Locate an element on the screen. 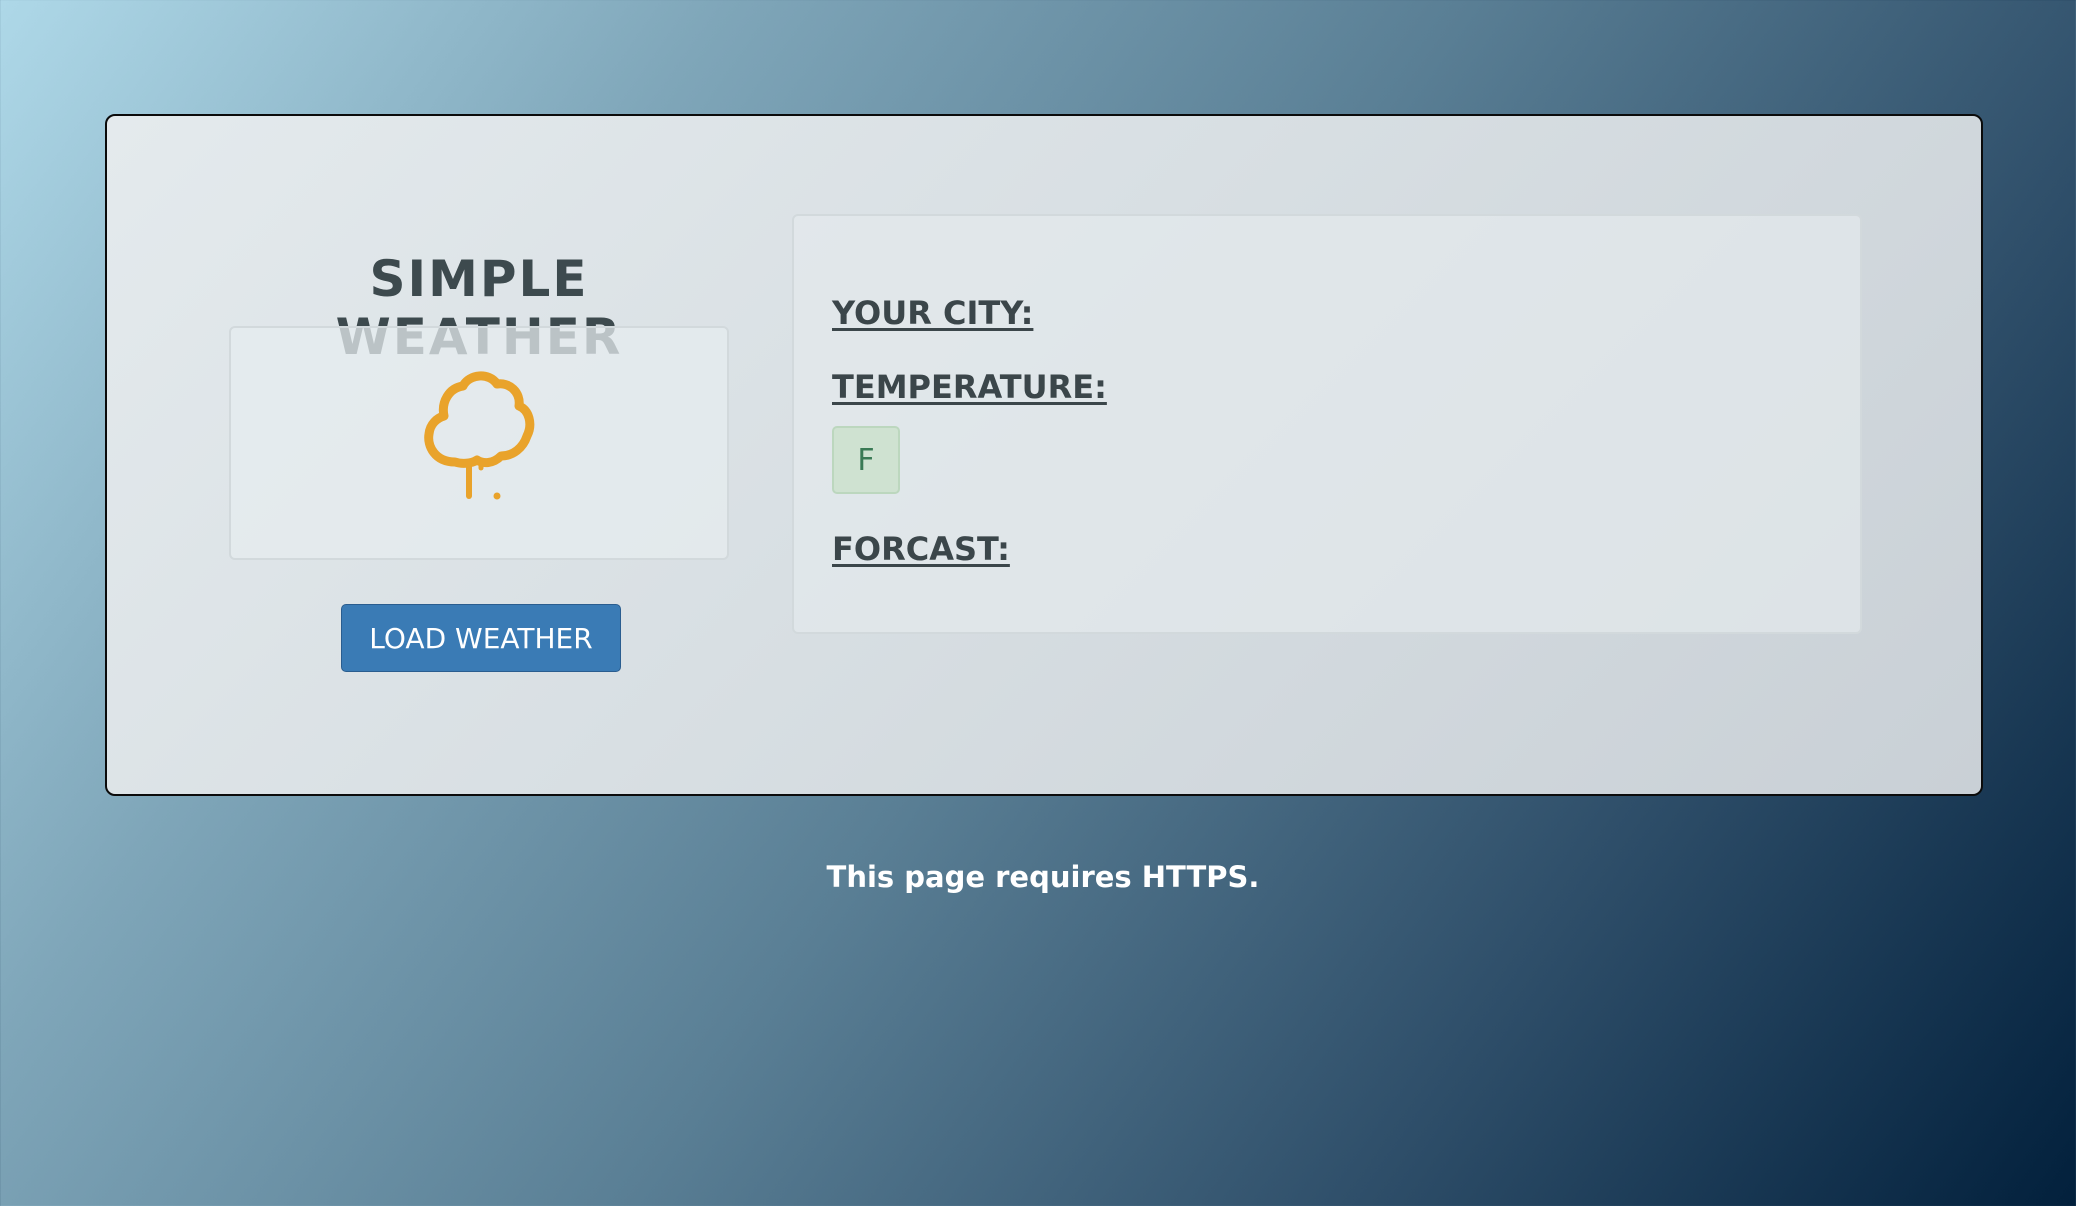  weather-cloud-drip-icon is located at coordinates (479, 435).